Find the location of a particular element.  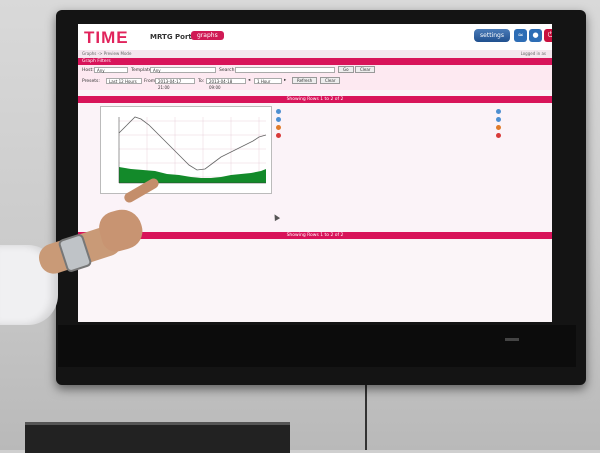

television-led is located at coordinates (512, 339).